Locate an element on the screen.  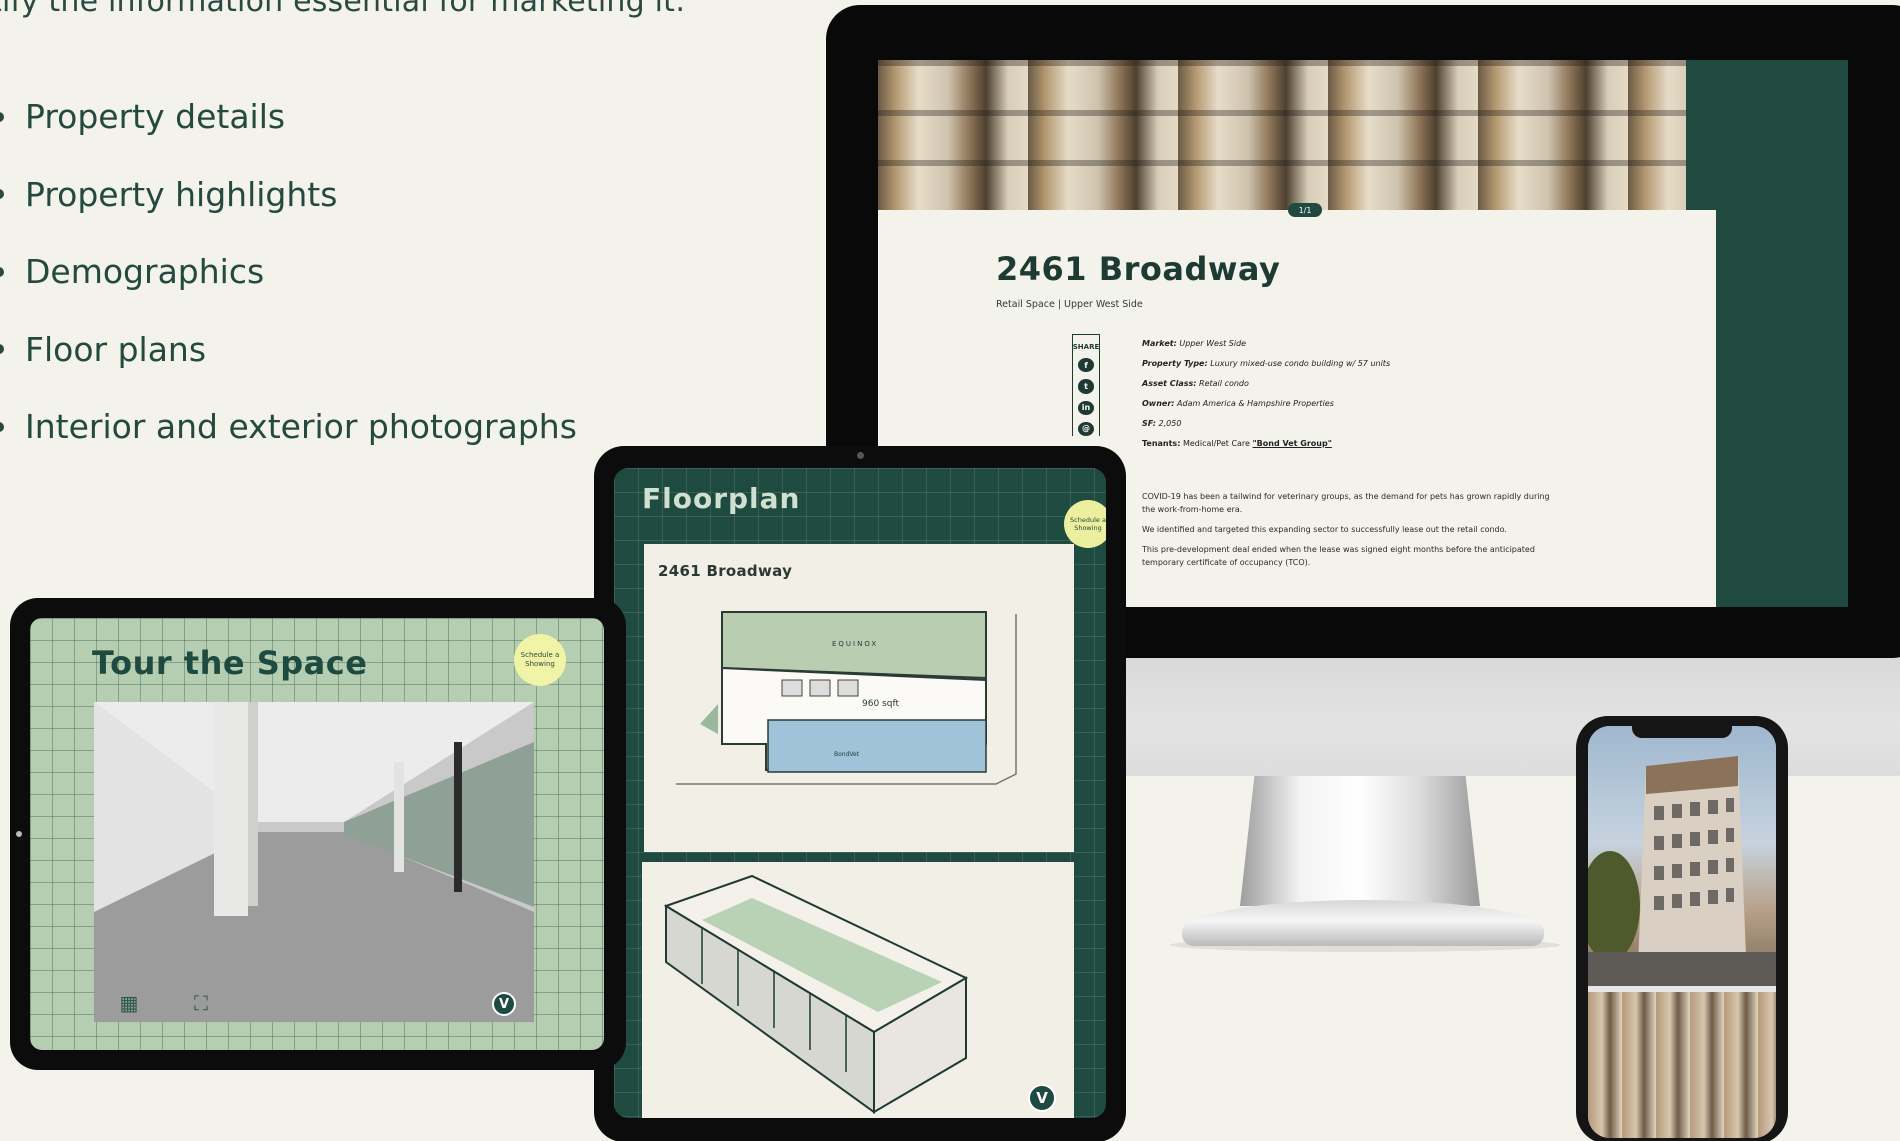
email-icon: @ is located at coordinates (1086, 428).